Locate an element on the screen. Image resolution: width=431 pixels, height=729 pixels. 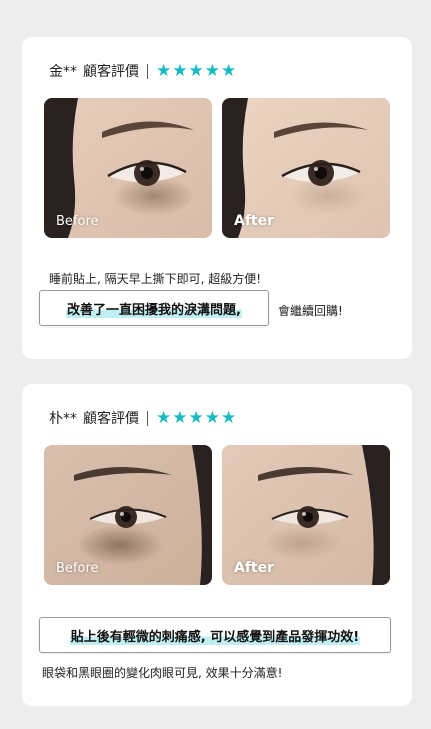
reviewer-name: 金** is located at coordinates (63, 72).